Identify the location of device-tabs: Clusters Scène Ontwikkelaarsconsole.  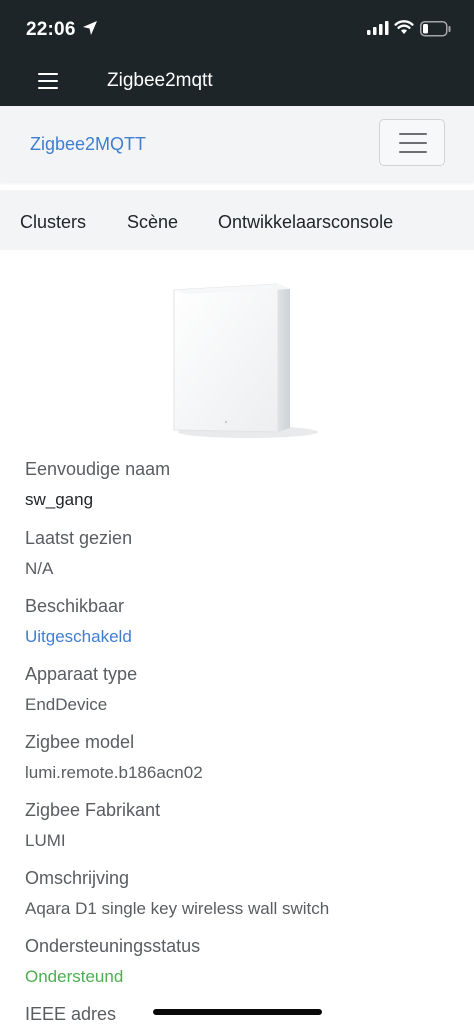
(237, 220).